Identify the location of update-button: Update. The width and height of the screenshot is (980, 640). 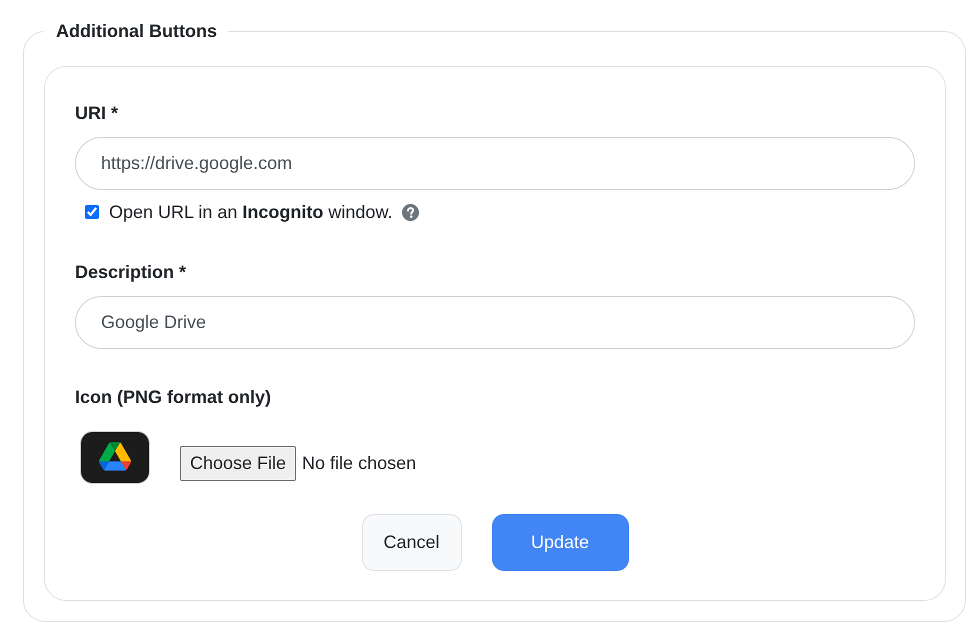
(560, 542).